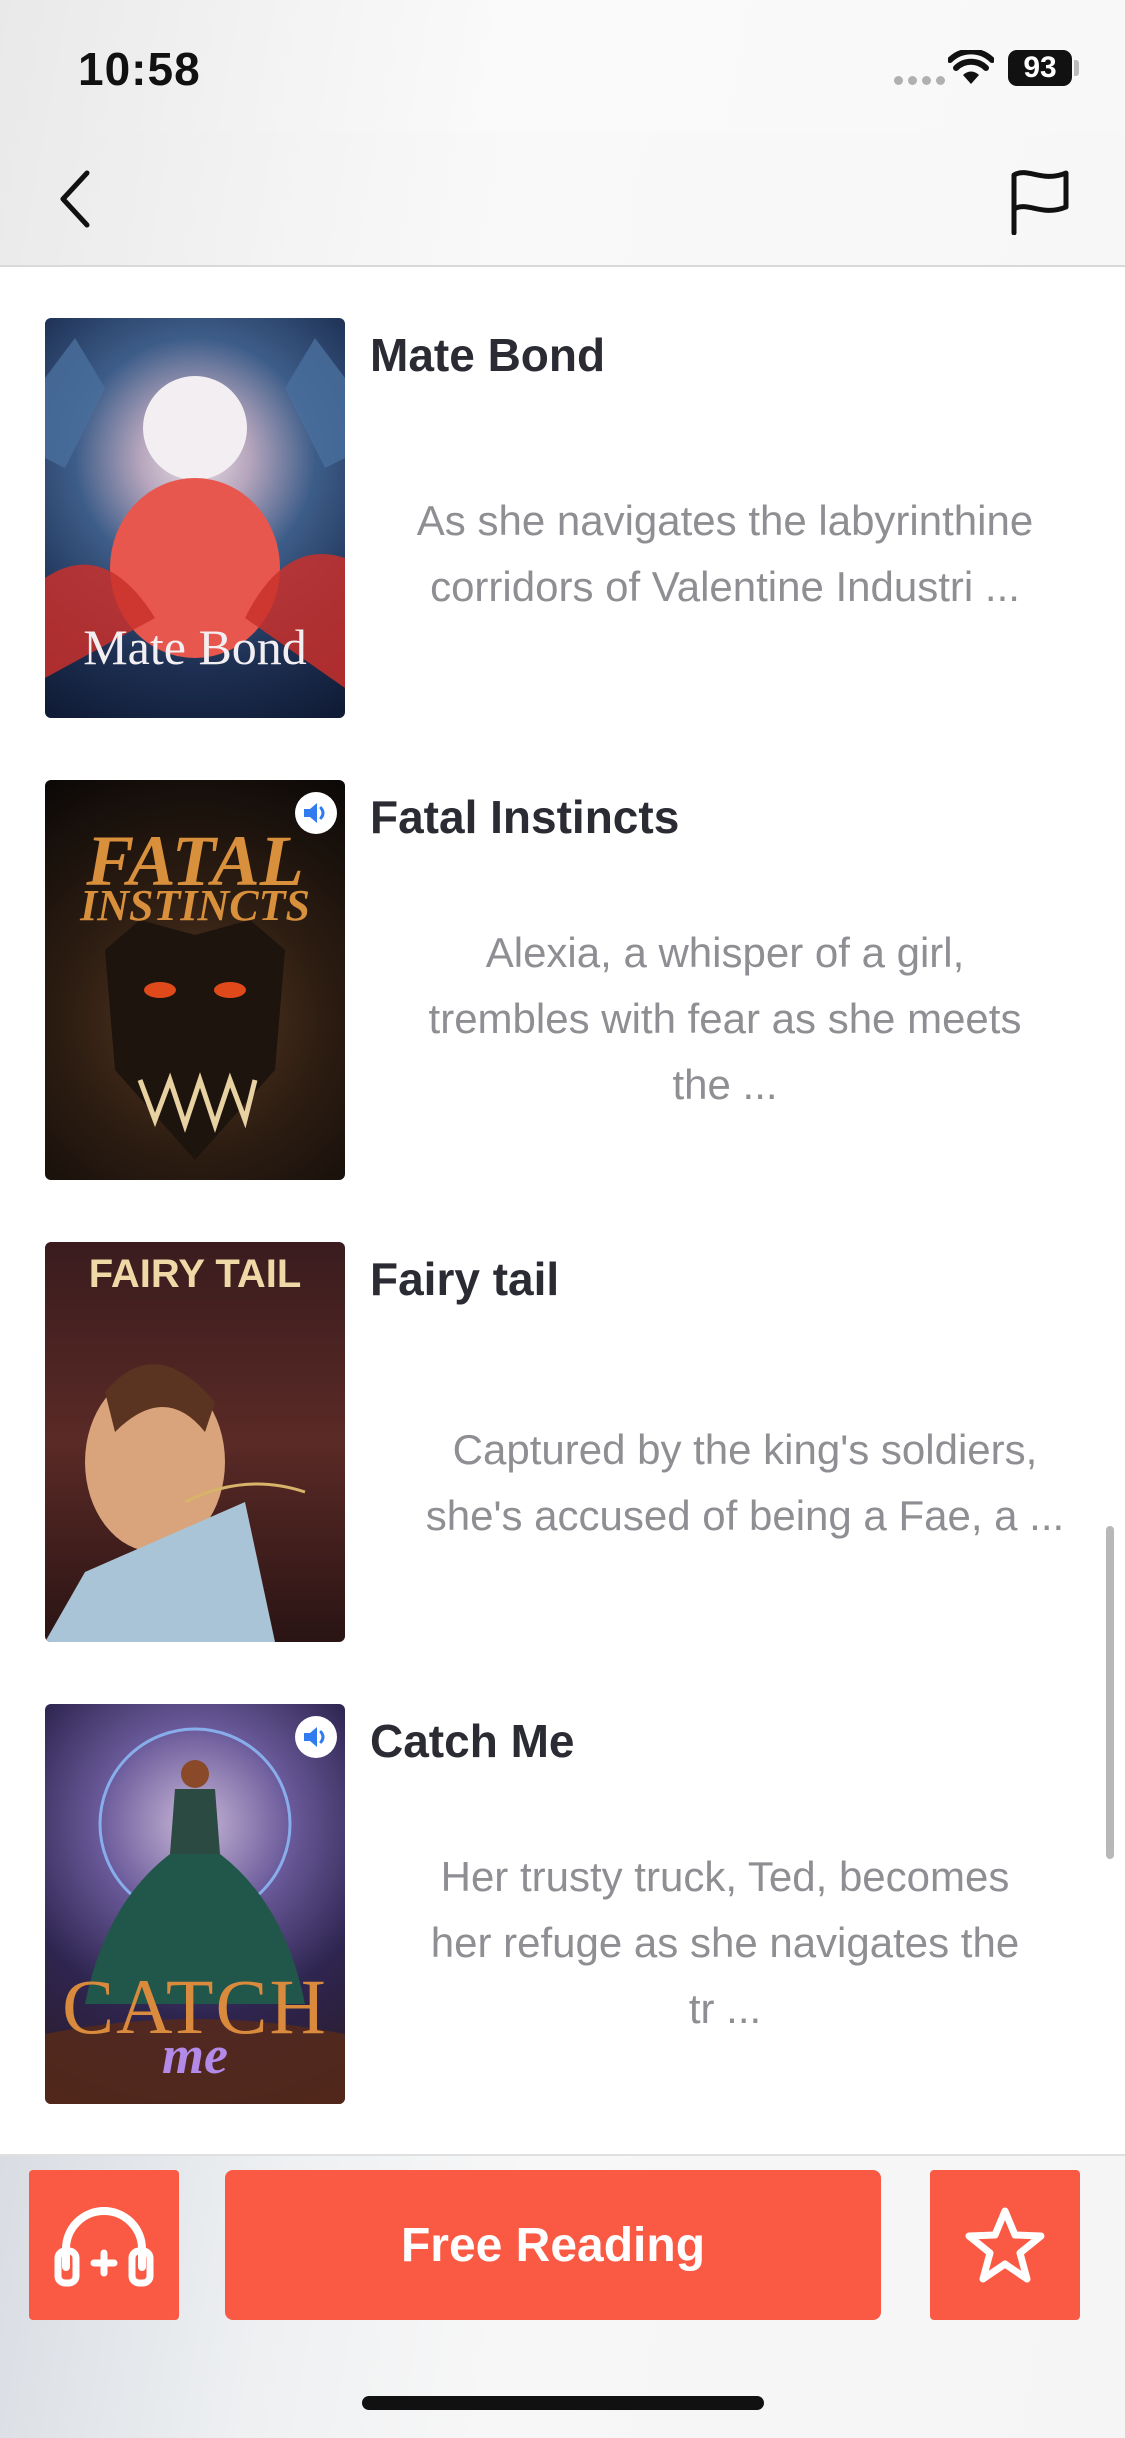 Image resolution: width=1125 pixels, height=2438 pixels. Describe the element at coordinates (195, 905) in the screenshot. I see `cover-subtitle: INSTINCTS` at that location.